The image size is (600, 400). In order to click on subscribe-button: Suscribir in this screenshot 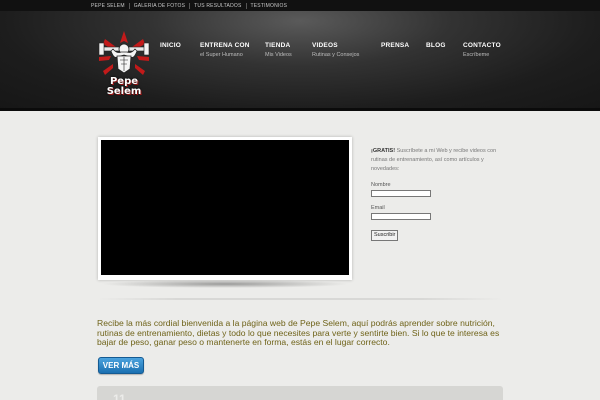, I will do `click(385, 235)`.